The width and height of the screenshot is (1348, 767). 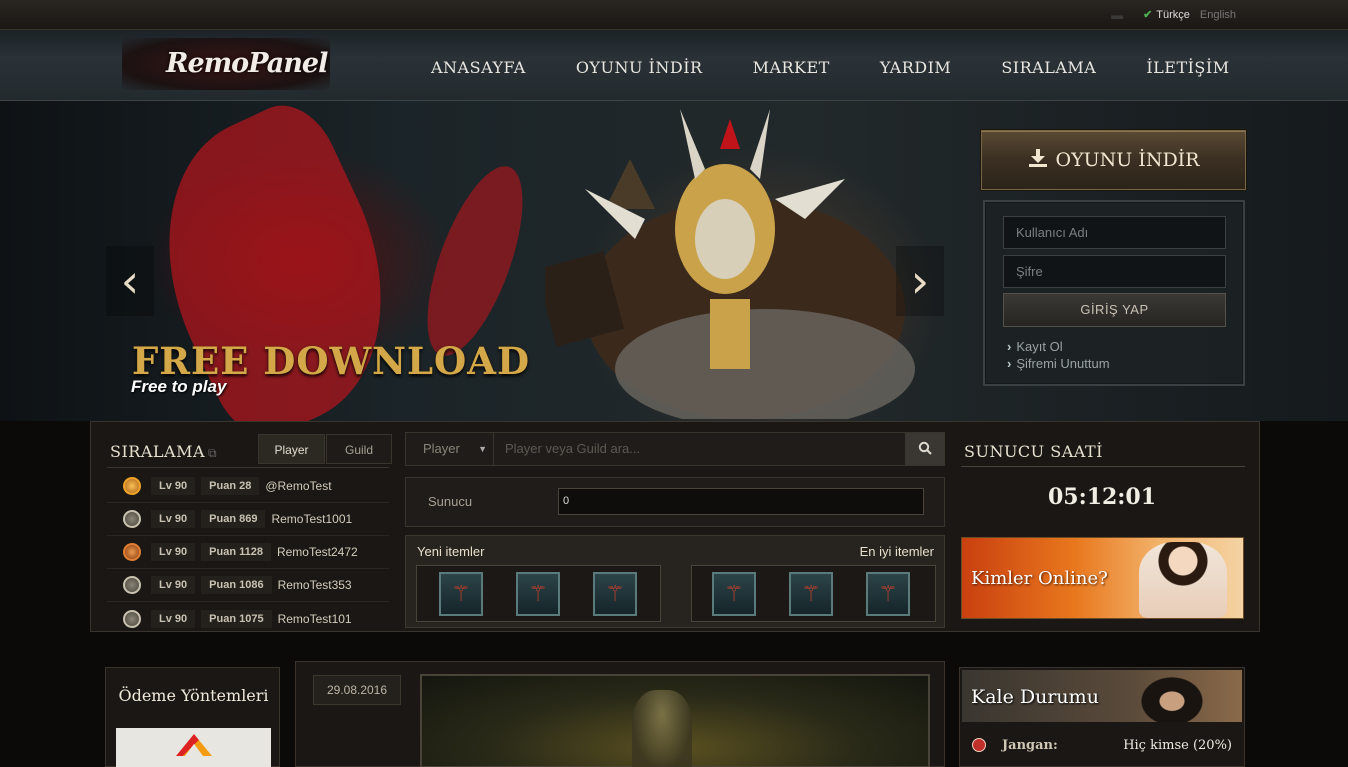 What do you see at coordinates (979, 745) in the screenshot?
I see `flag-icon` at bounding box center [979, 745].